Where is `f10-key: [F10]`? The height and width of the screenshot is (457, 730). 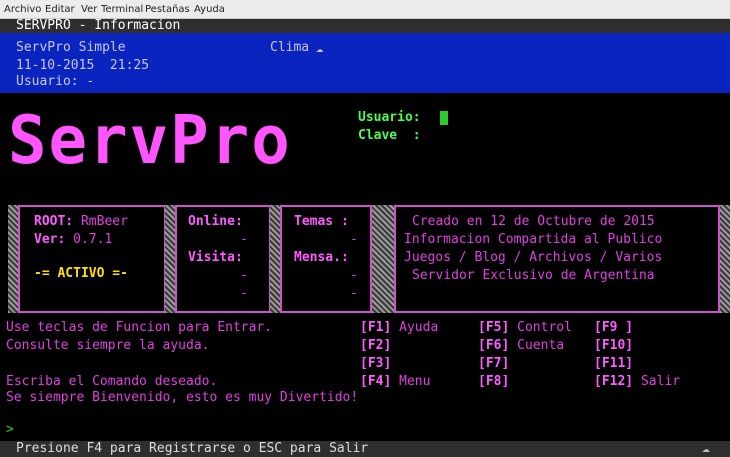
f10-key: [F10] is located at coordinates (613, 346).